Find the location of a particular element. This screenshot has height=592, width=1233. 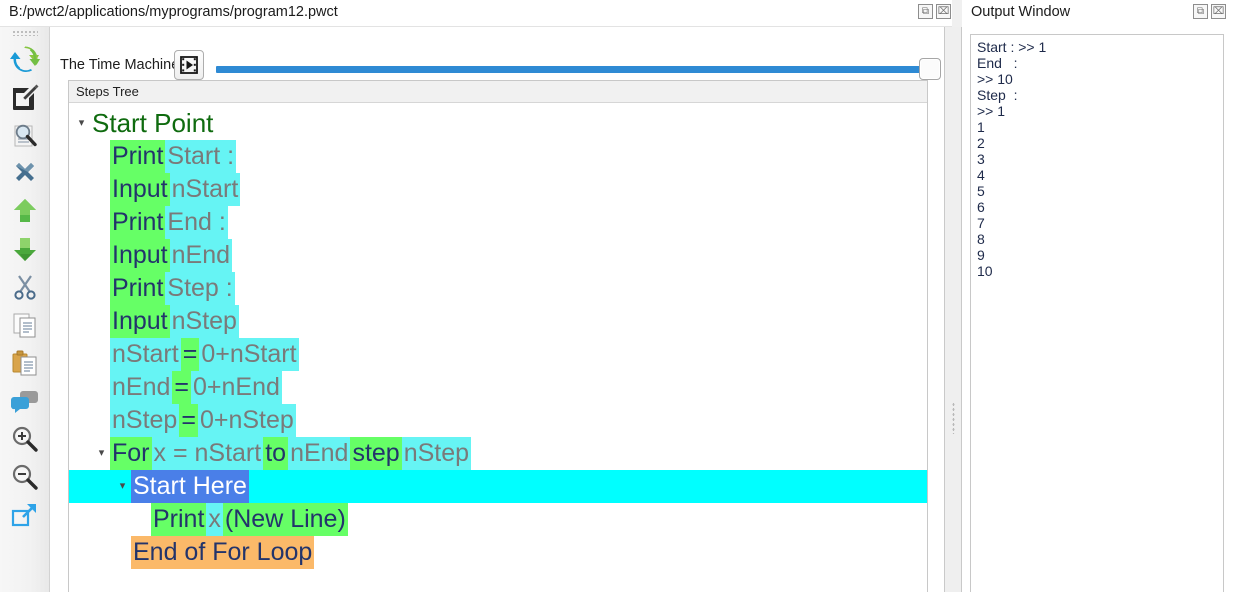

output-line: 4 is located at coordinates (981, 175).